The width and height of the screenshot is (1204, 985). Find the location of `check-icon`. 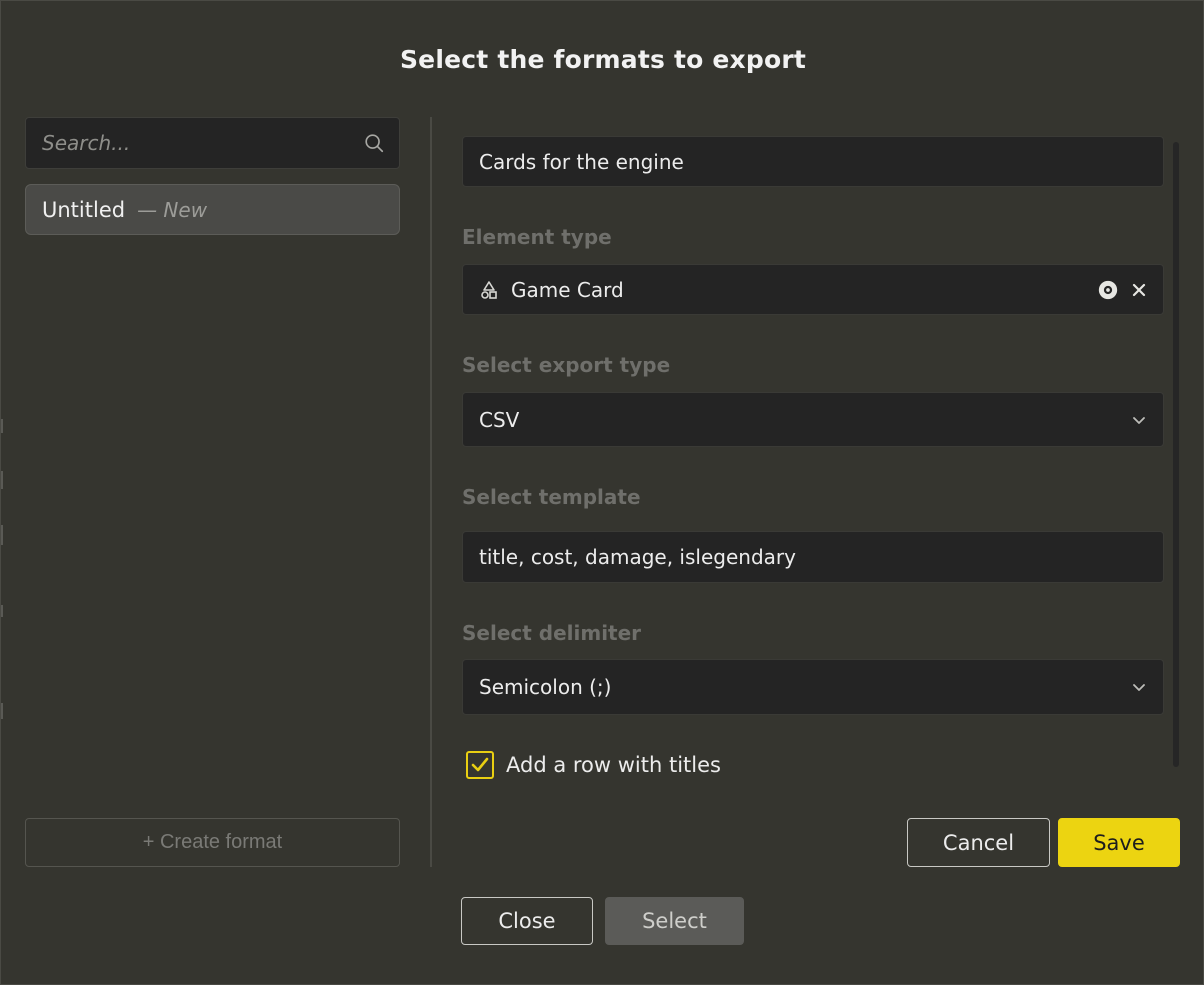

check-icon is located at coordinates (480, 764).